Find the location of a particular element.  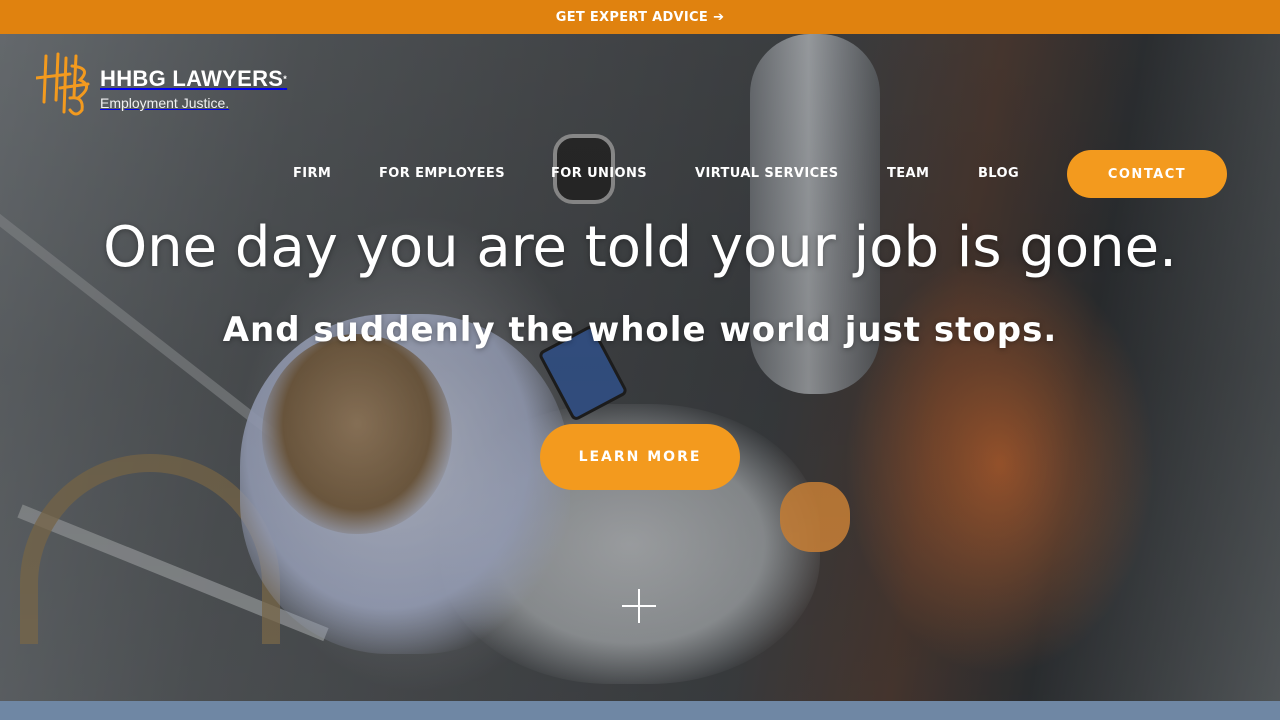

next-section-strip is located at coordinates (640, 710).